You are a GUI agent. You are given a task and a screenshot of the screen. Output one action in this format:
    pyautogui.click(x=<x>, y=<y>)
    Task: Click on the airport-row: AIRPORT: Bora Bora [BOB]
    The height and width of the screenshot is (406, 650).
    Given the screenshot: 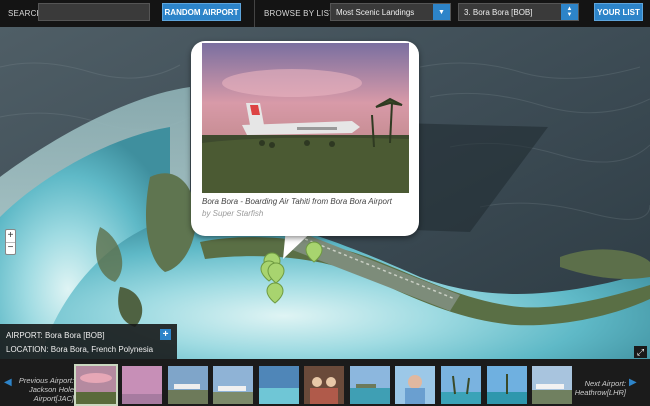 What is the action you would take?
    pyautogui.click(x=88, y=336)
    